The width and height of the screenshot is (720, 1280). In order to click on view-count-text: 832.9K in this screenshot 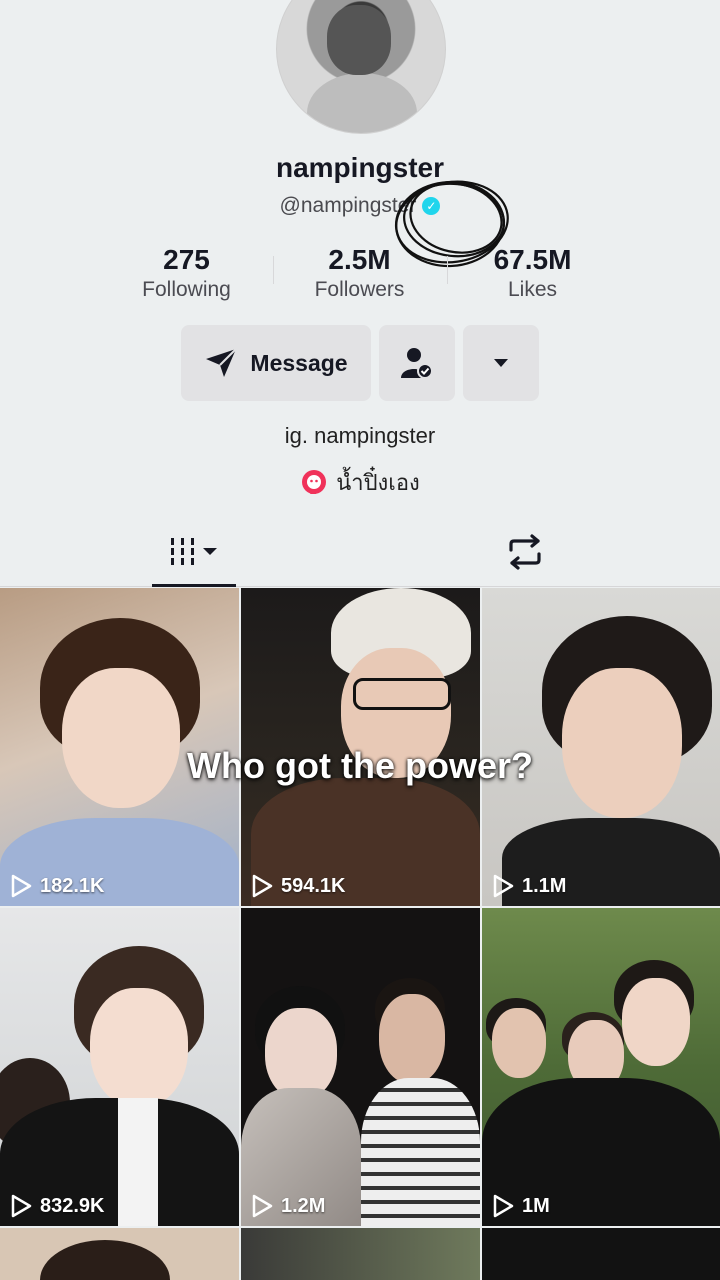, I will do `click(72, 1205)`.